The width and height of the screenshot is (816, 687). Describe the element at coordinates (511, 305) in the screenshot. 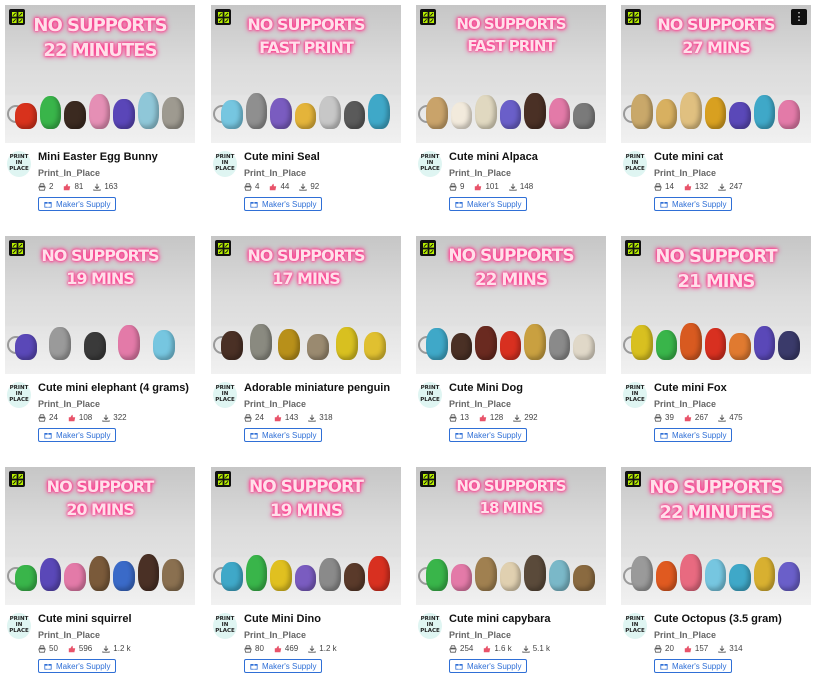

I see `model-thumbnail: NO SUPPORTS 22 MINS` at that location.